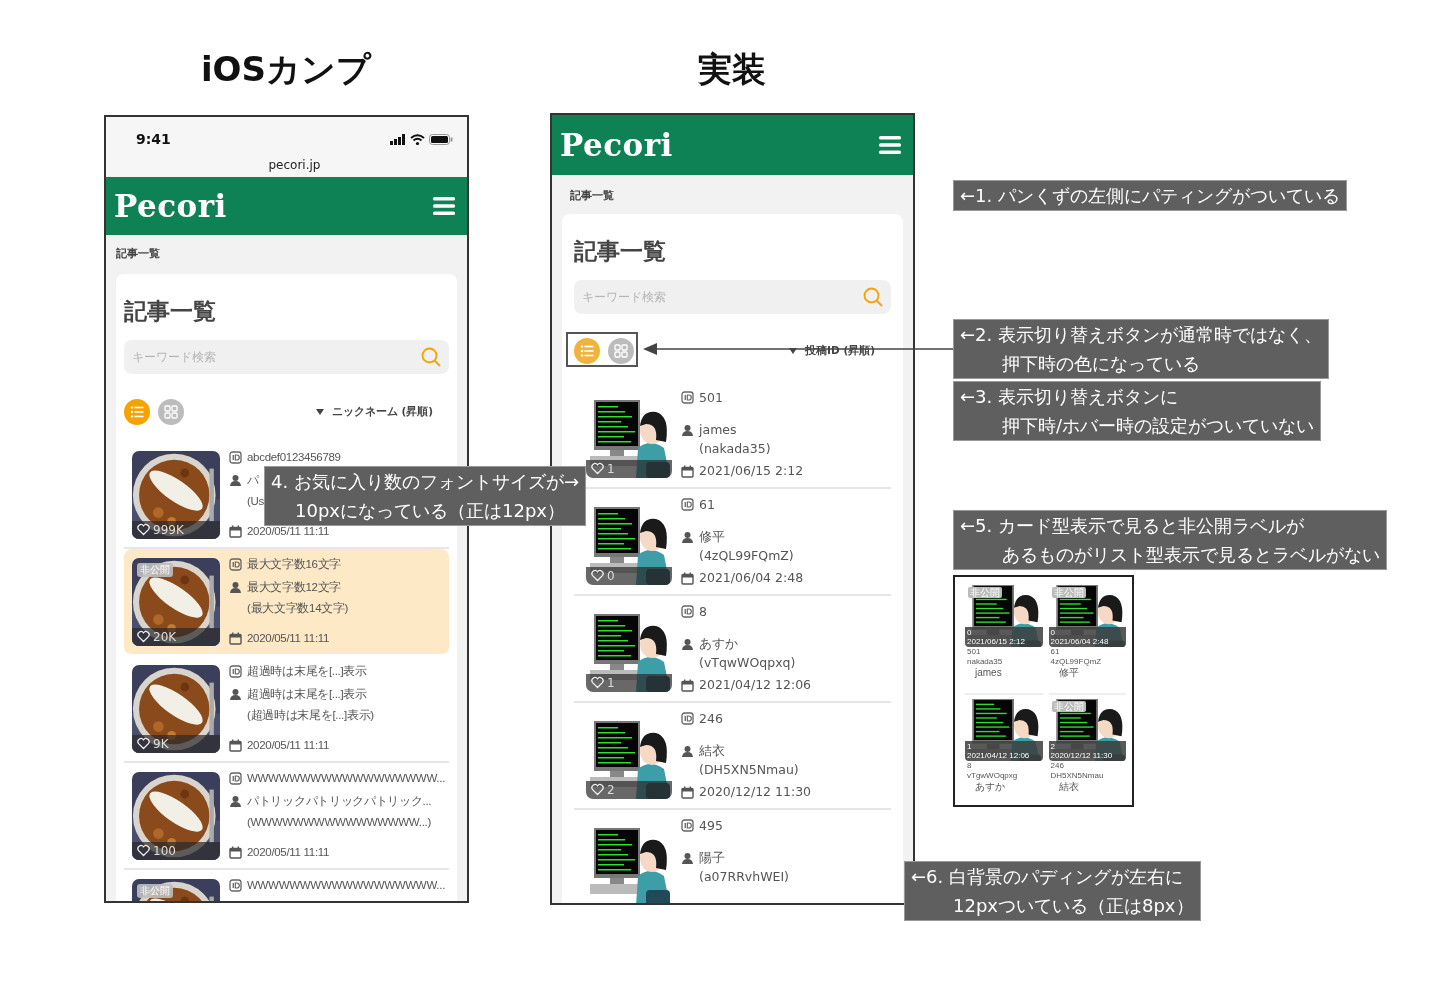 Image resolution: width=1440 pixels, height=991 pixels. I want to click on page-title: 記事一覧, so click(170, 311).